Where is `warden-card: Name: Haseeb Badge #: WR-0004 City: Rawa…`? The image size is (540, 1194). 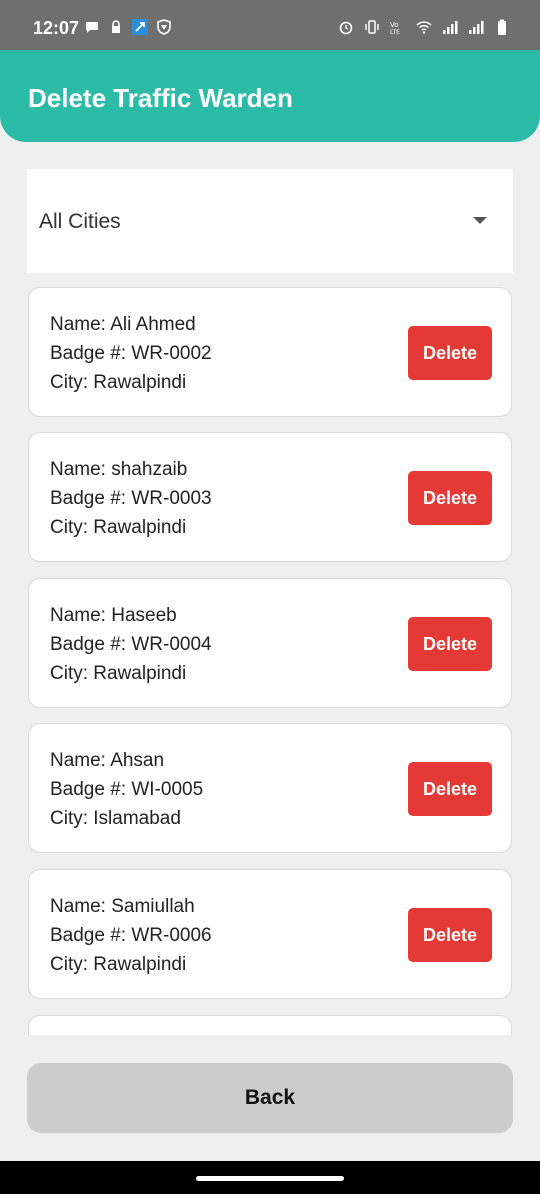 warden-card: Name: Haseeb Badge #: WR-0004 City: Rawa… is located at coordinates (270, 643).